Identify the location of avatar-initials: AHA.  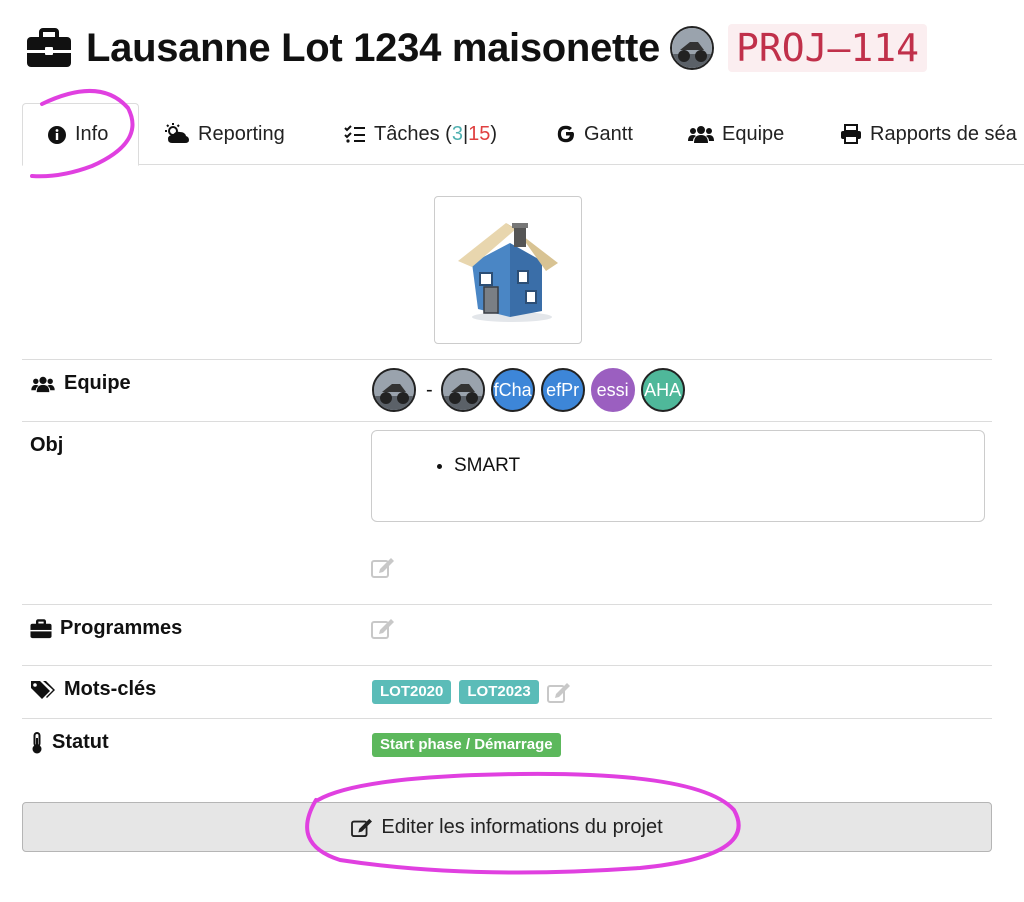
(663, 389).